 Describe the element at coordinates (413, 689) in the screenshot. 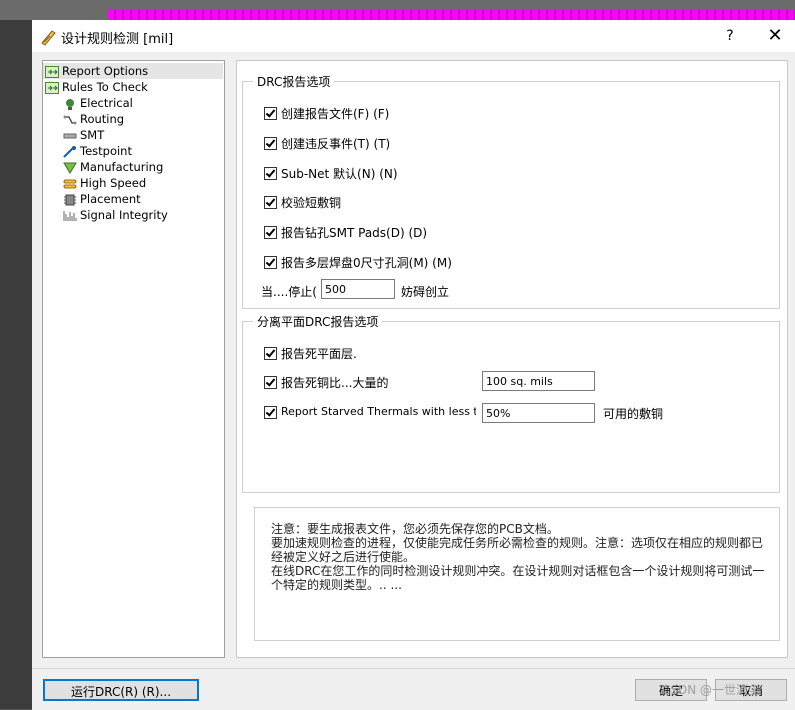

I see `button-bar: 运行DRC(R) (R)... 确定 取消 CSDN @一世消尘` at that location.